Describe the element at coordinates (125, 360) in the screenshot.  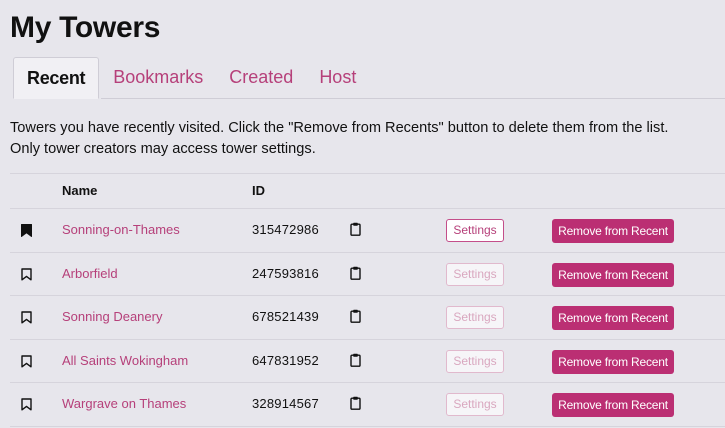
I see `tower-name-link: All Saints Wokingham` at that location.